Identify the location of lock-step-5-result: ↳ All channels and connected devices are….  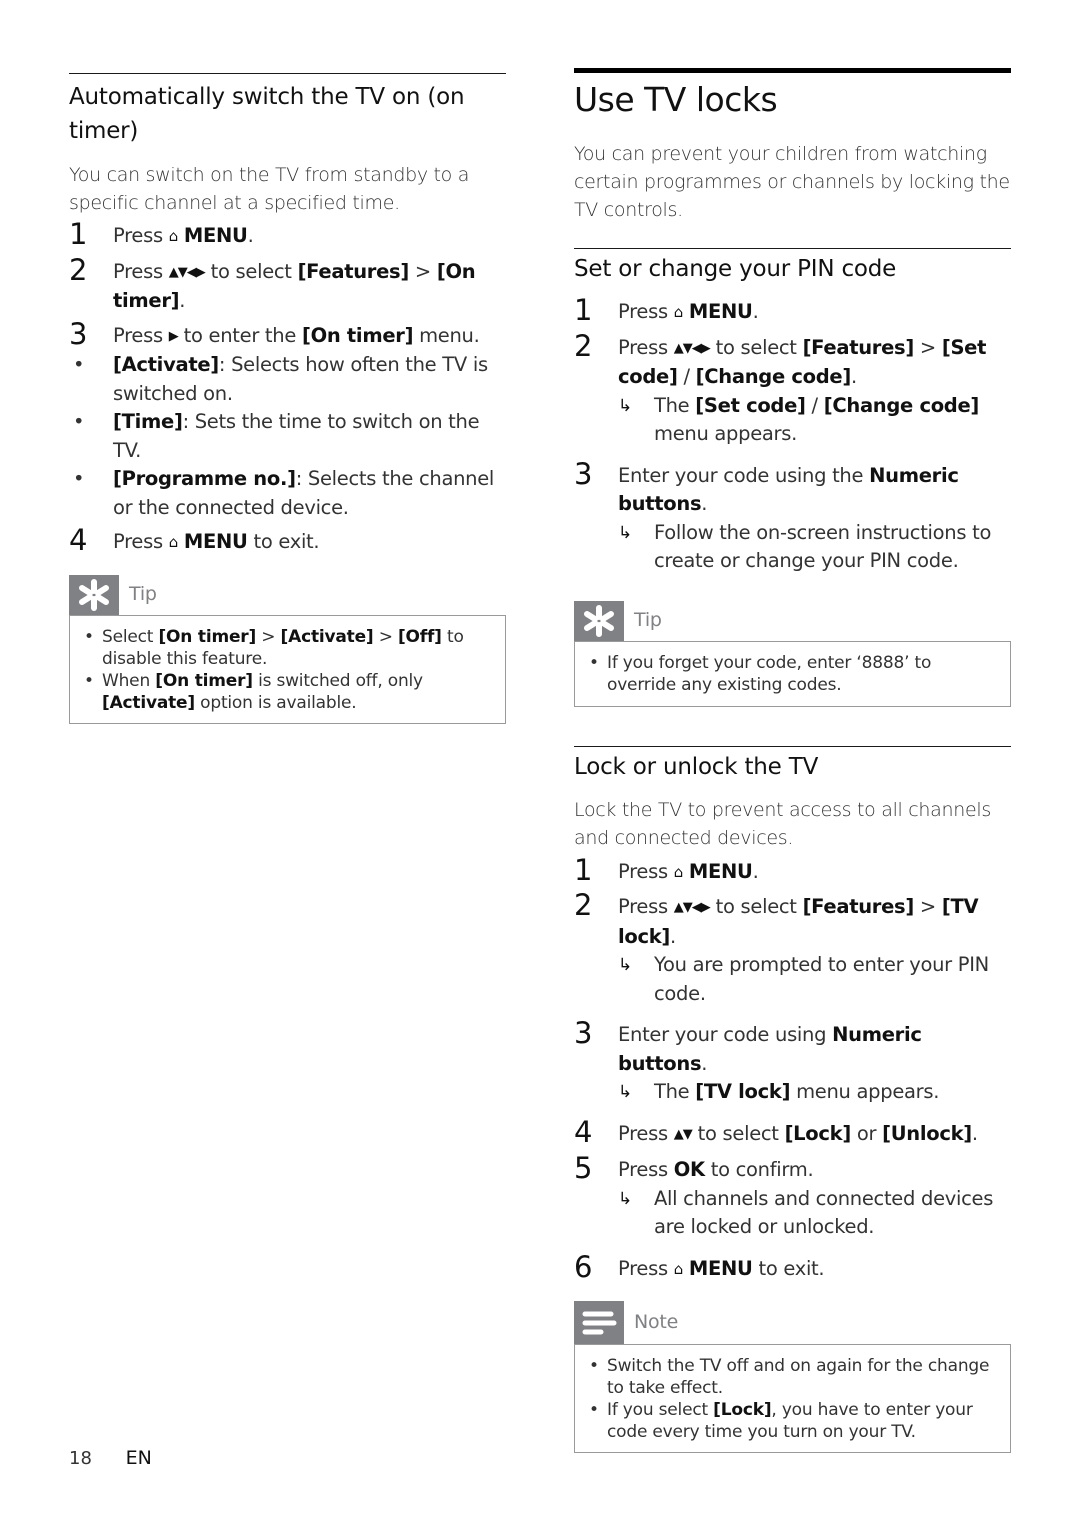
(806, 1212).